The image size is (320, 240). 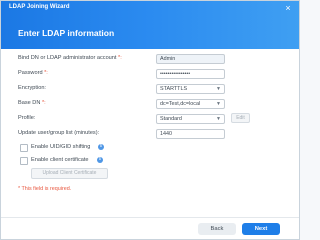 I want to click on profile-value: Standard, so click(x=171, y=119).